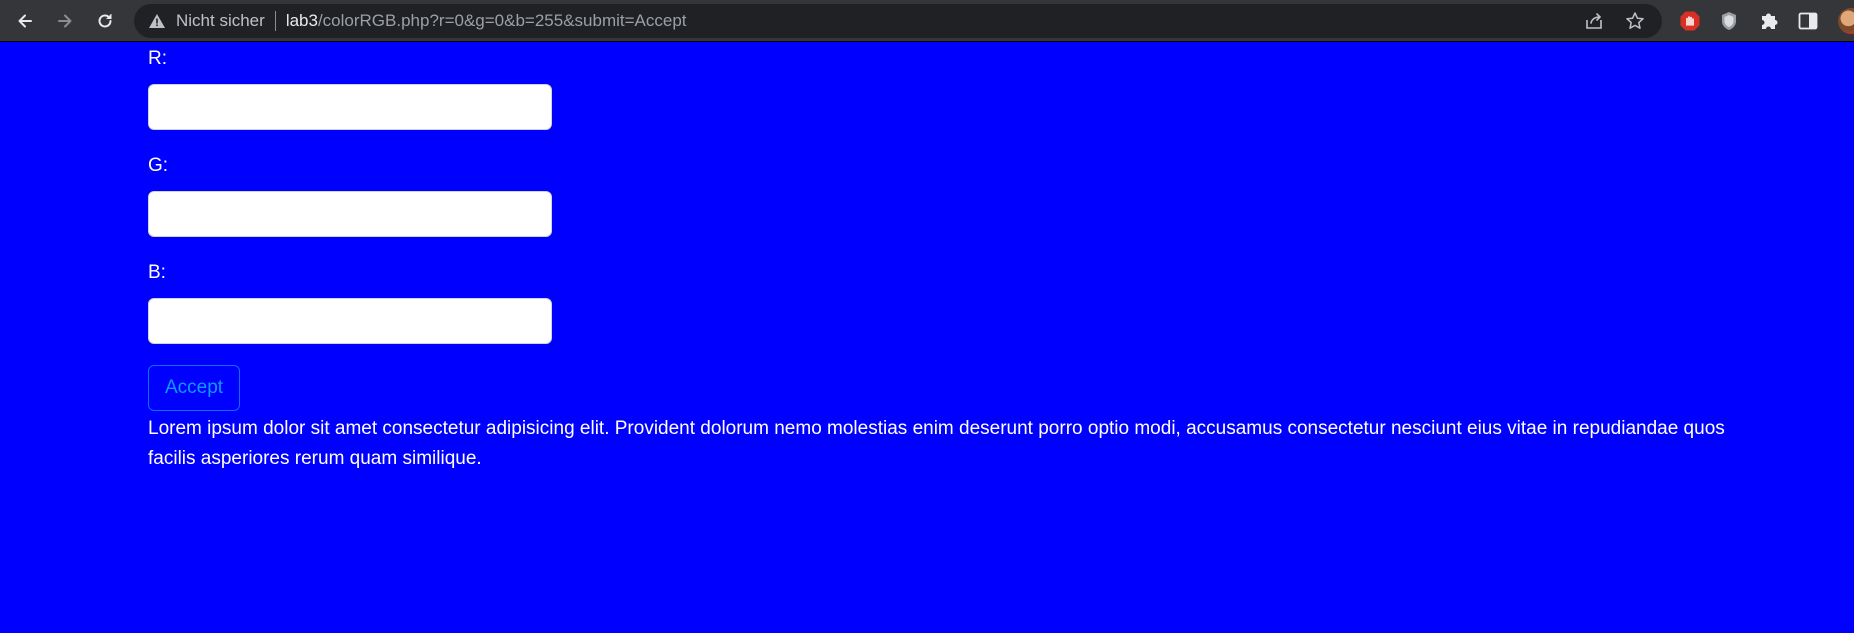 The image size is (1854, 633). What do you see at coordinates (157, 21) in the screenshot?
I see `warning-triangle-icon` at bounding box center [157, 21].